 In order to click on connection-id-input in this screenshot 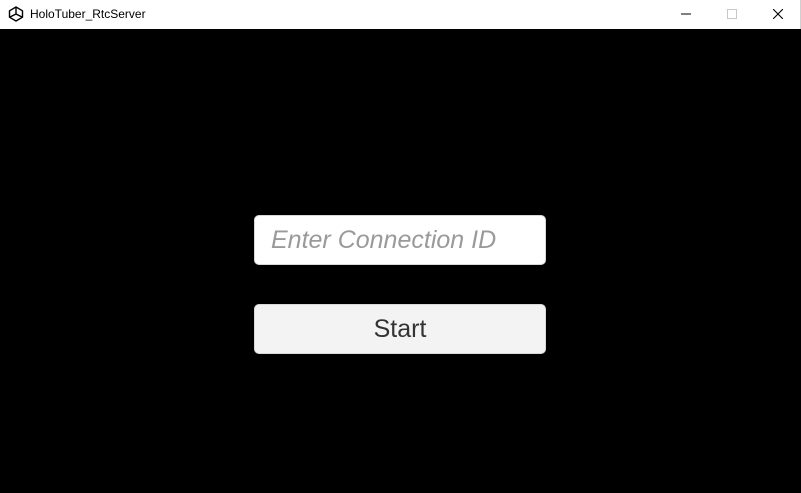, I will do `click(400, 240)`.